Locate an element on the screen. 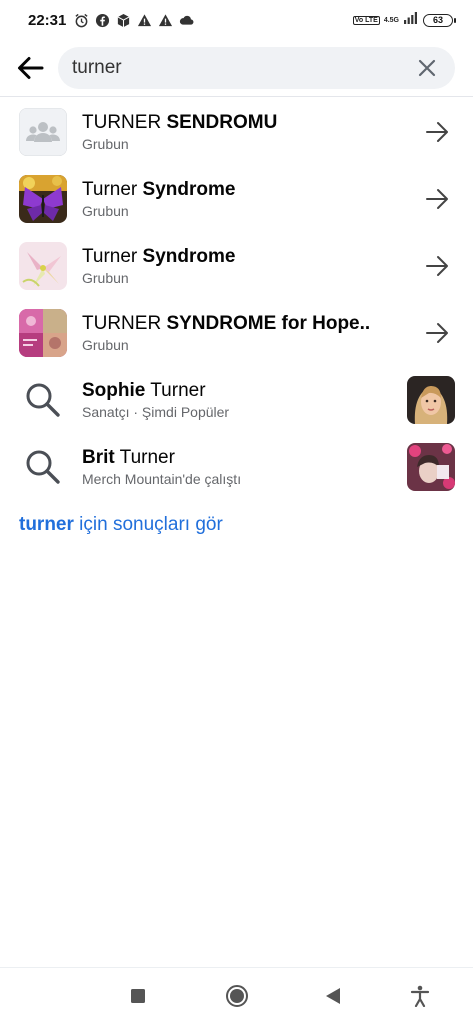 Image resolution: width=473 pixels, height=1024 pixels. back-button is located at coordinates (30, 68).